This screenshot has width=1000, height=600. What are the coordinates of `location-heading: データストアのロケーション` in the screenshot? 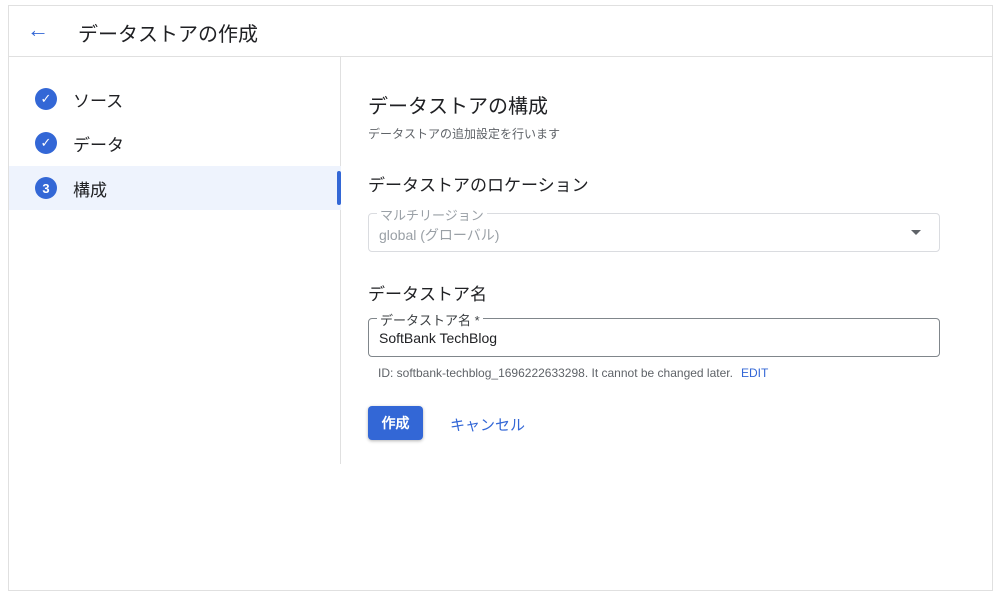 It's located at (478, 185).